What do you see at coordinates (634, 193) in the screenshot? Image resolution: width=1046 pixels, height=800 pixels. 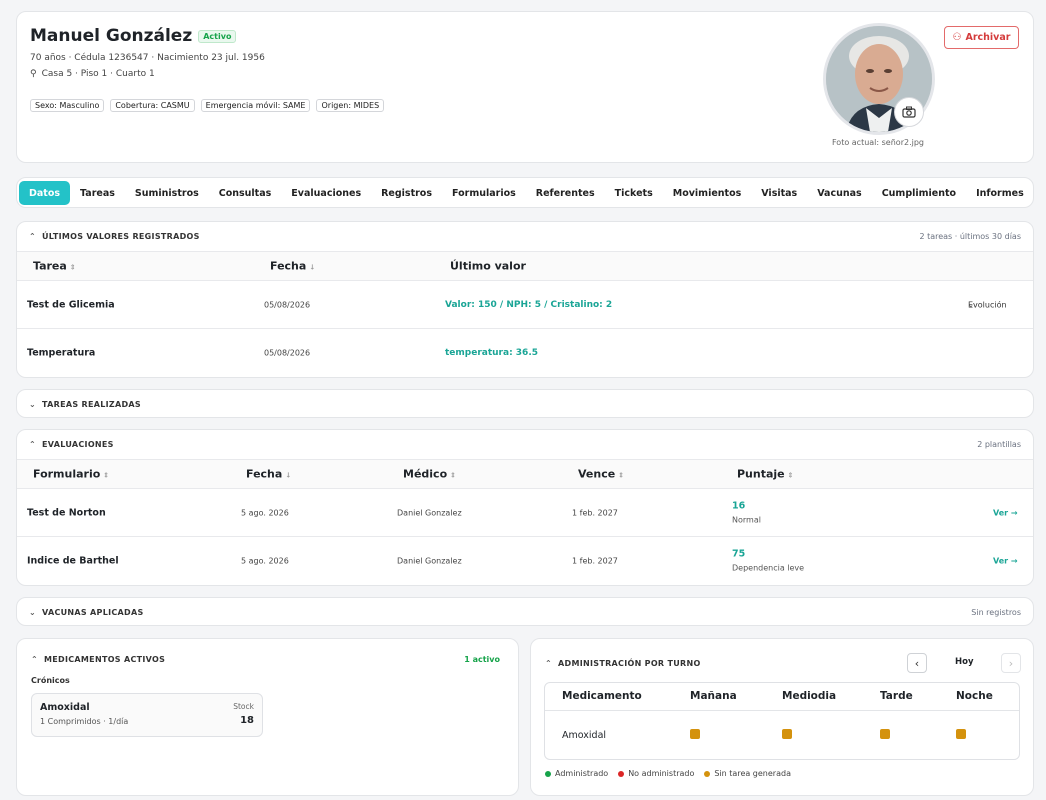 I see `tab-tickets: Tickets` at bounding box center [634, 193].